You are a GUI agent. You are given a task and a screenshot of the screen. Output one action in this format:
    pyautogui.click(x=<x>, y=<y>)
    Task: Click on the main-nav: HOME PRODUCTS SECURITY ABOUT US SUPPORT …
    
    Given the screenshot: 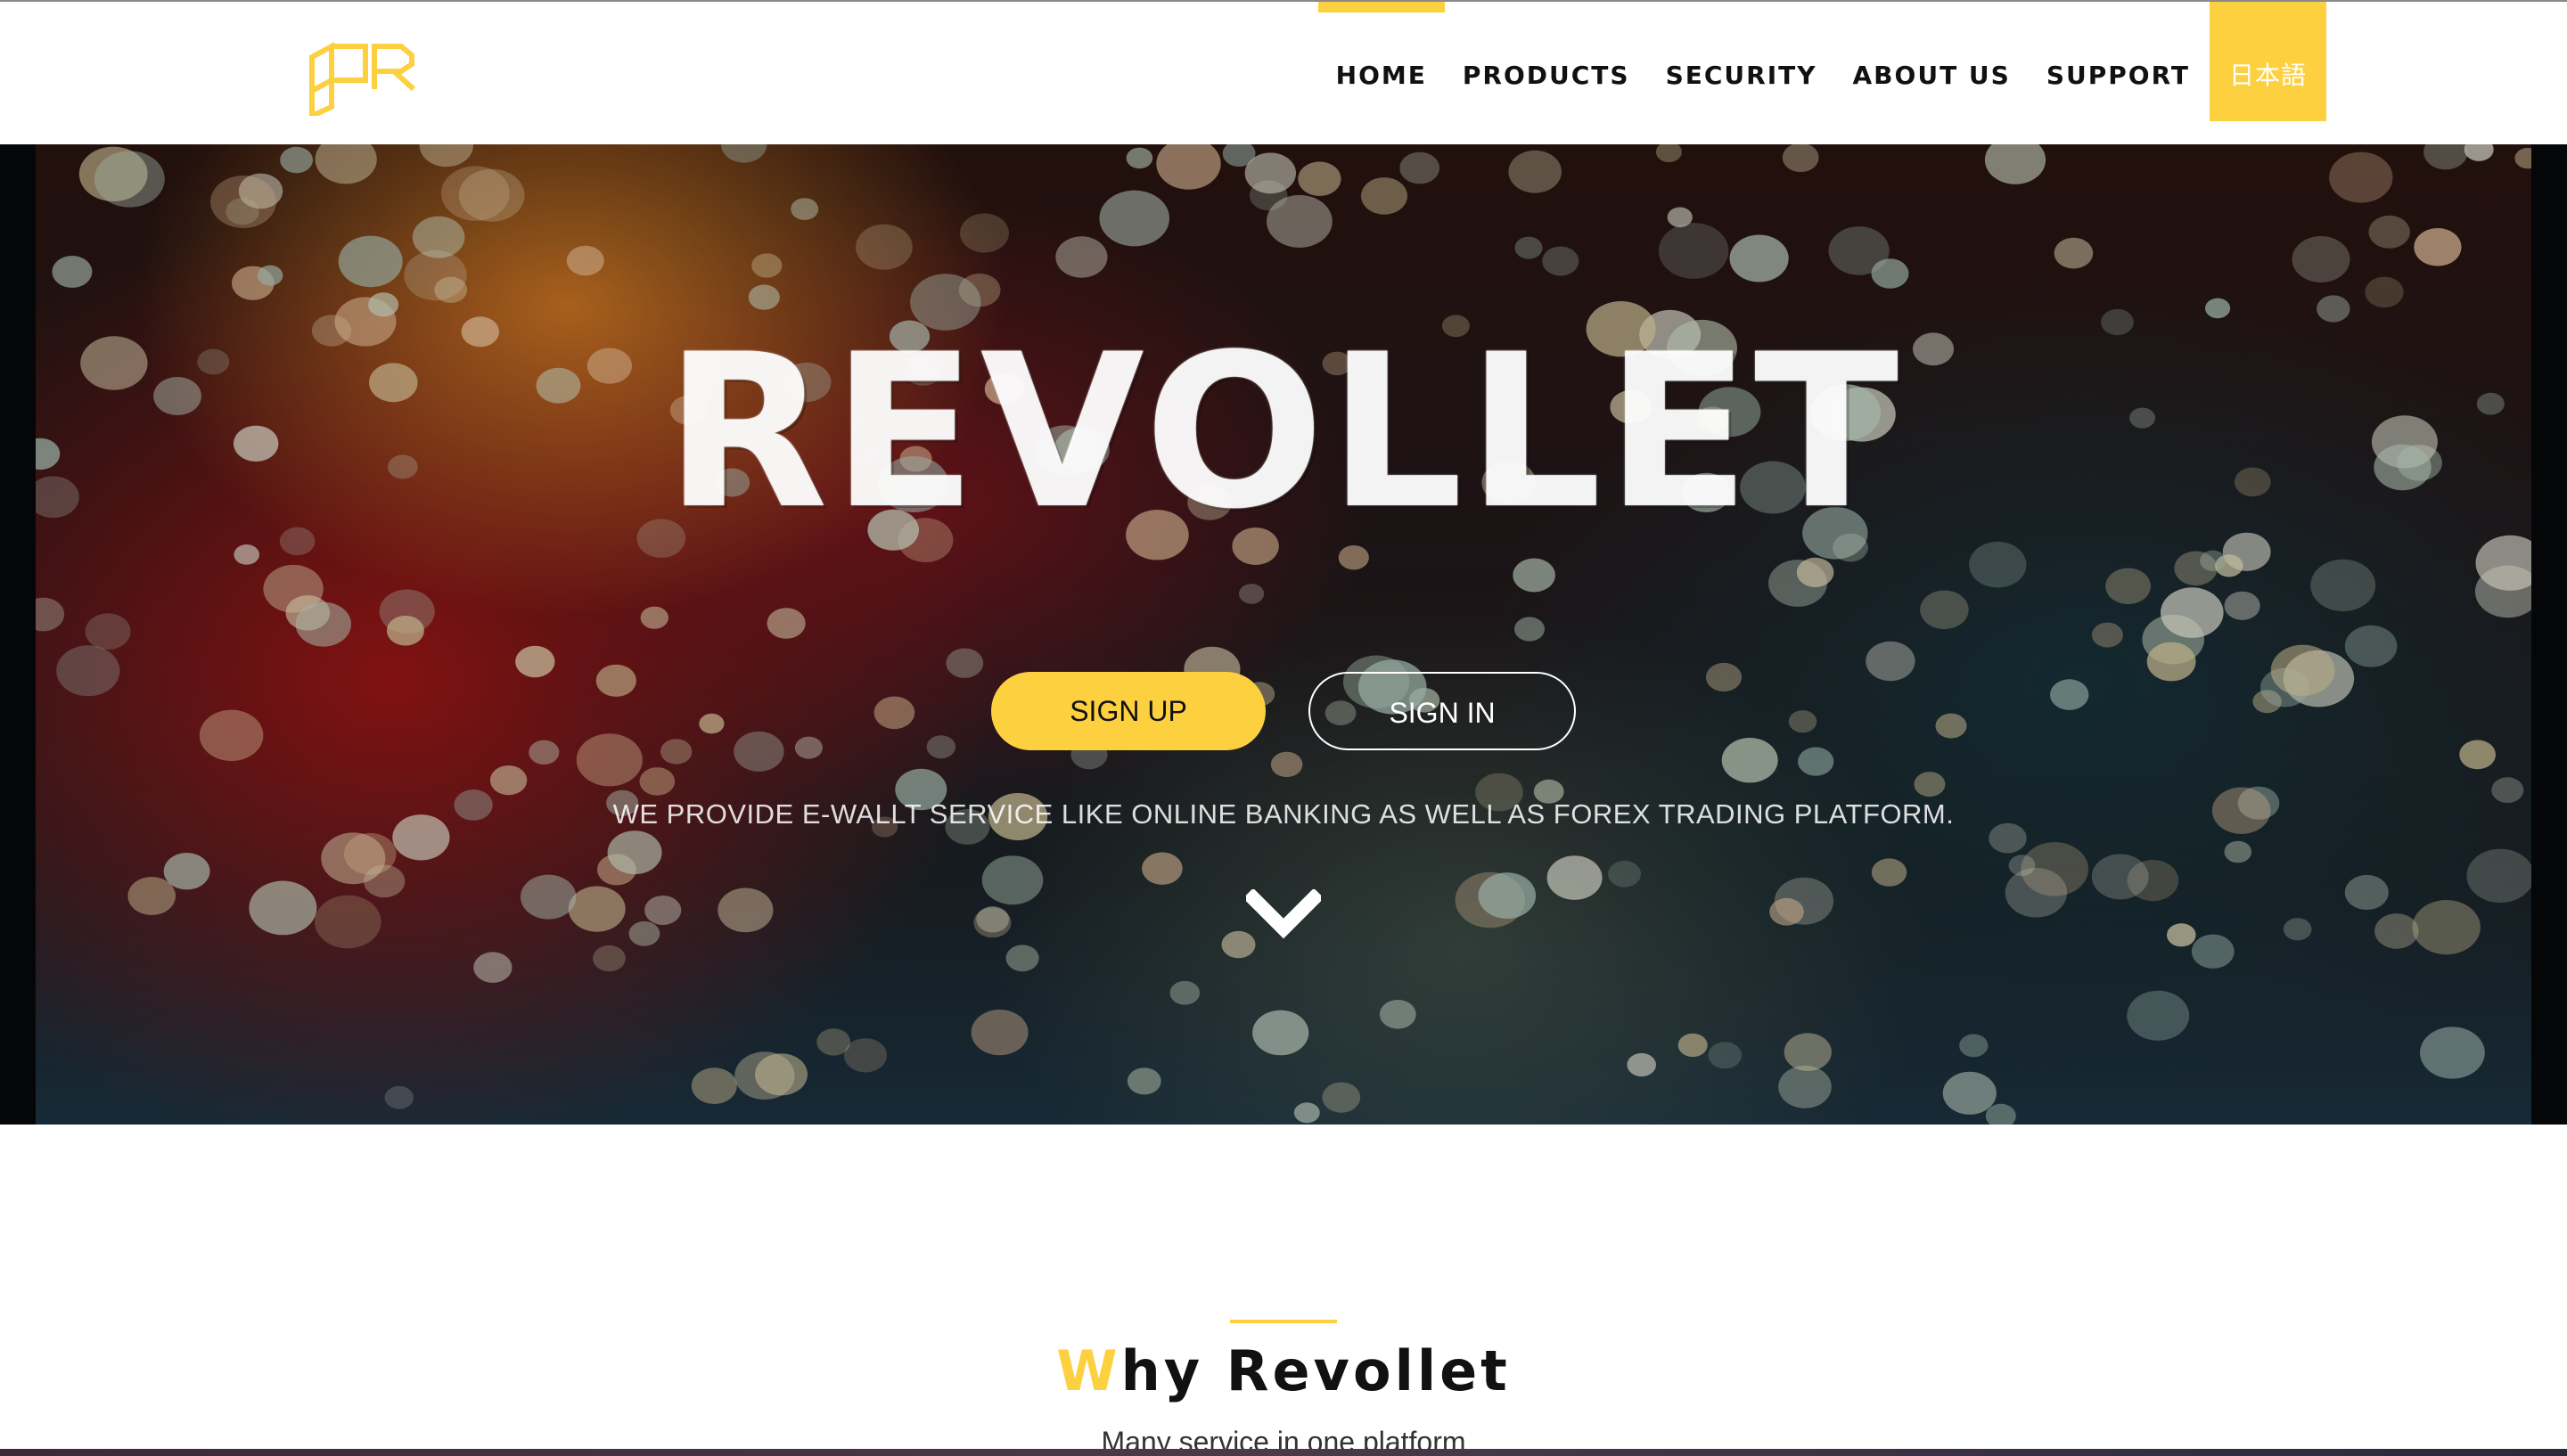 What is the action you would take?
    pyautogui.click(x=1821, y=61)
    